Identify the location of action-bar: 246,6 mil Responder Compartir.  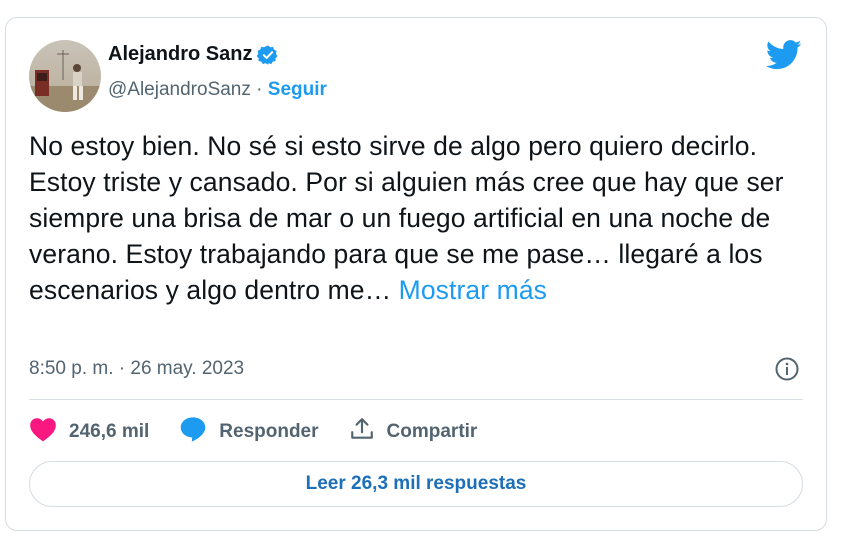
(253, 432).